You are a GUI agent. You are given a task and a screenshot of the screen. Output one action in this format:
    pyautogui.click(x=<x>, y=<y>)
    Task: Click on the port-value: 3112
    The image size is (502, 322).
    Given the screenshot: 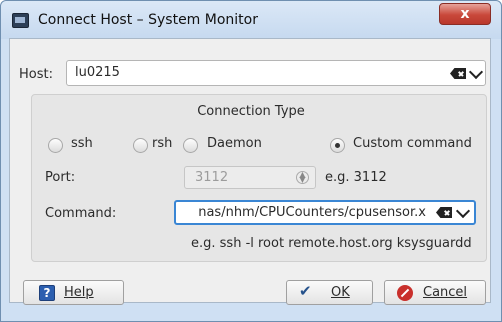 What is the action you would take?
    pyautogui.click(x=212, y=177)
    